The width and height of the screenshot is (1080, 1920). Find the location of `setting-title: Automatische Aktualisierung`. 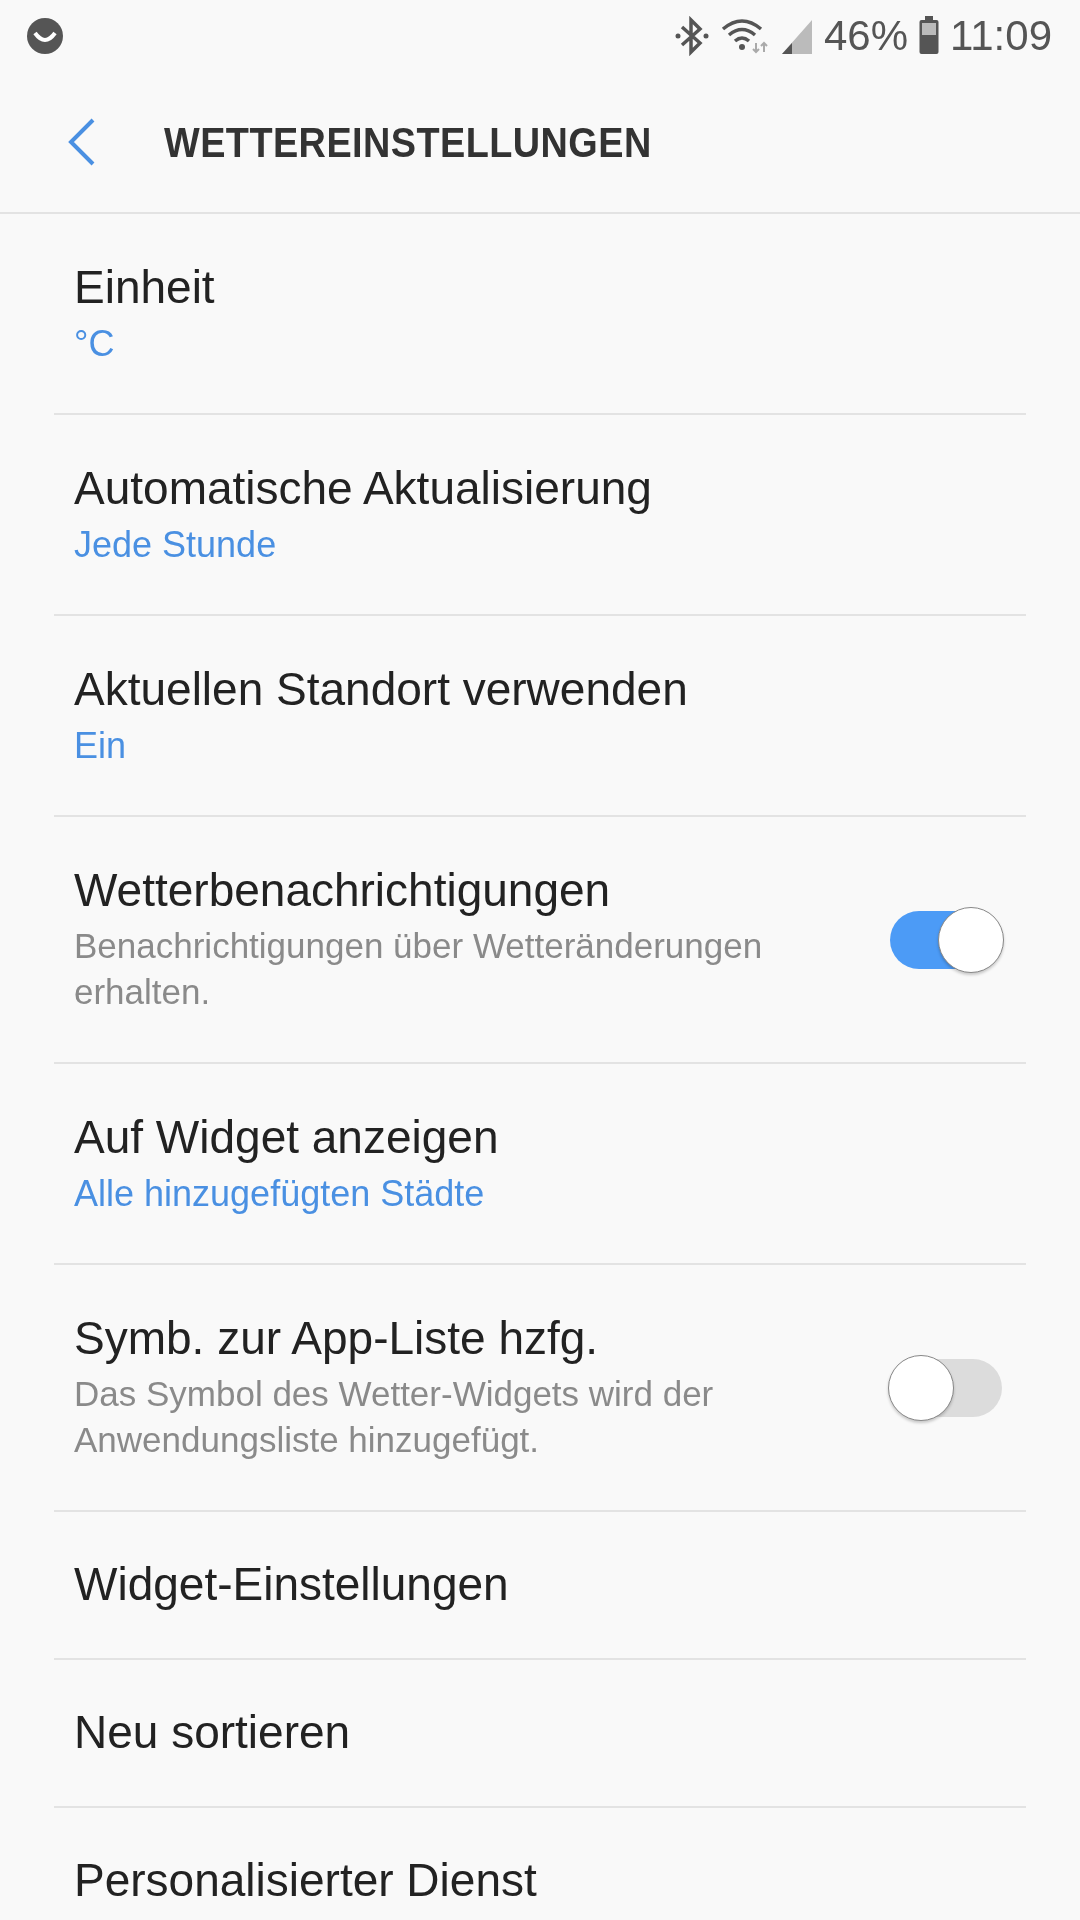

setting-title: Automatische Aktualisierung is located at coordinates (363, 488).